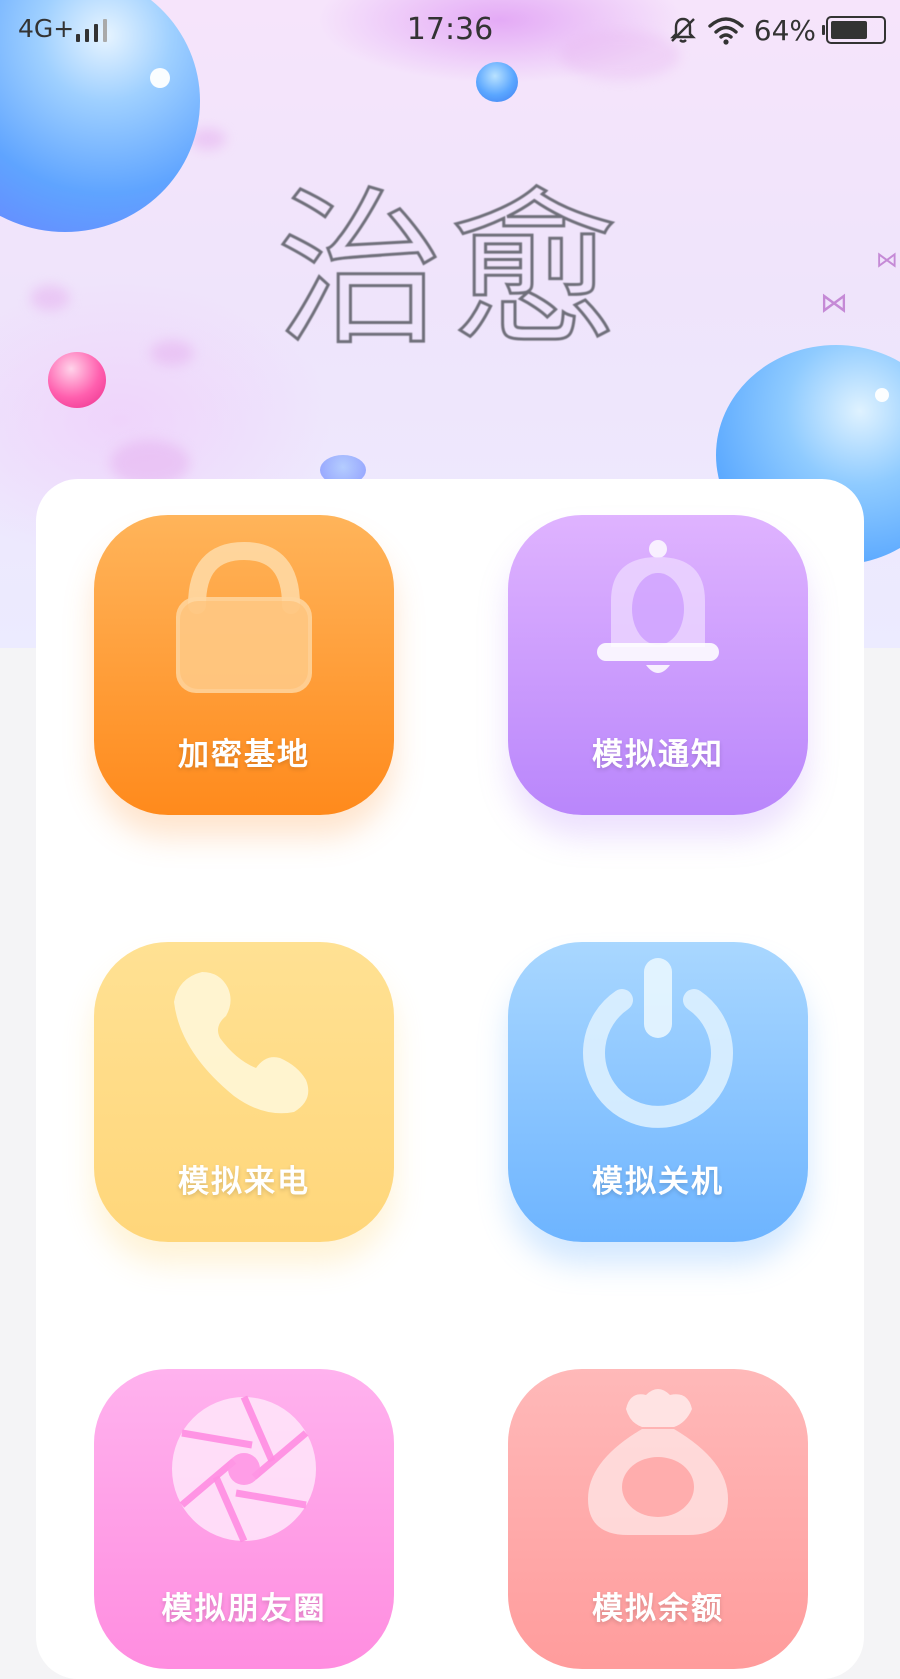  I want to click on battery-icon, so click(854, 30).